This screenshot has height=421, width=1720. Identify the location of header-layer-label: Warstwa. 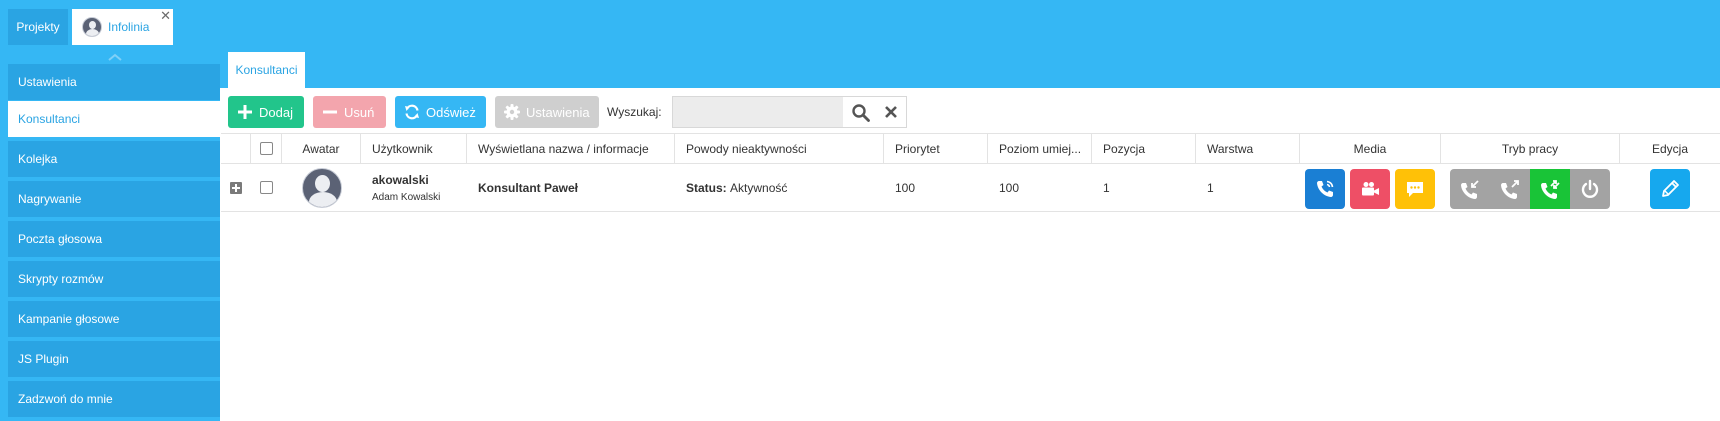
(1230, 148).